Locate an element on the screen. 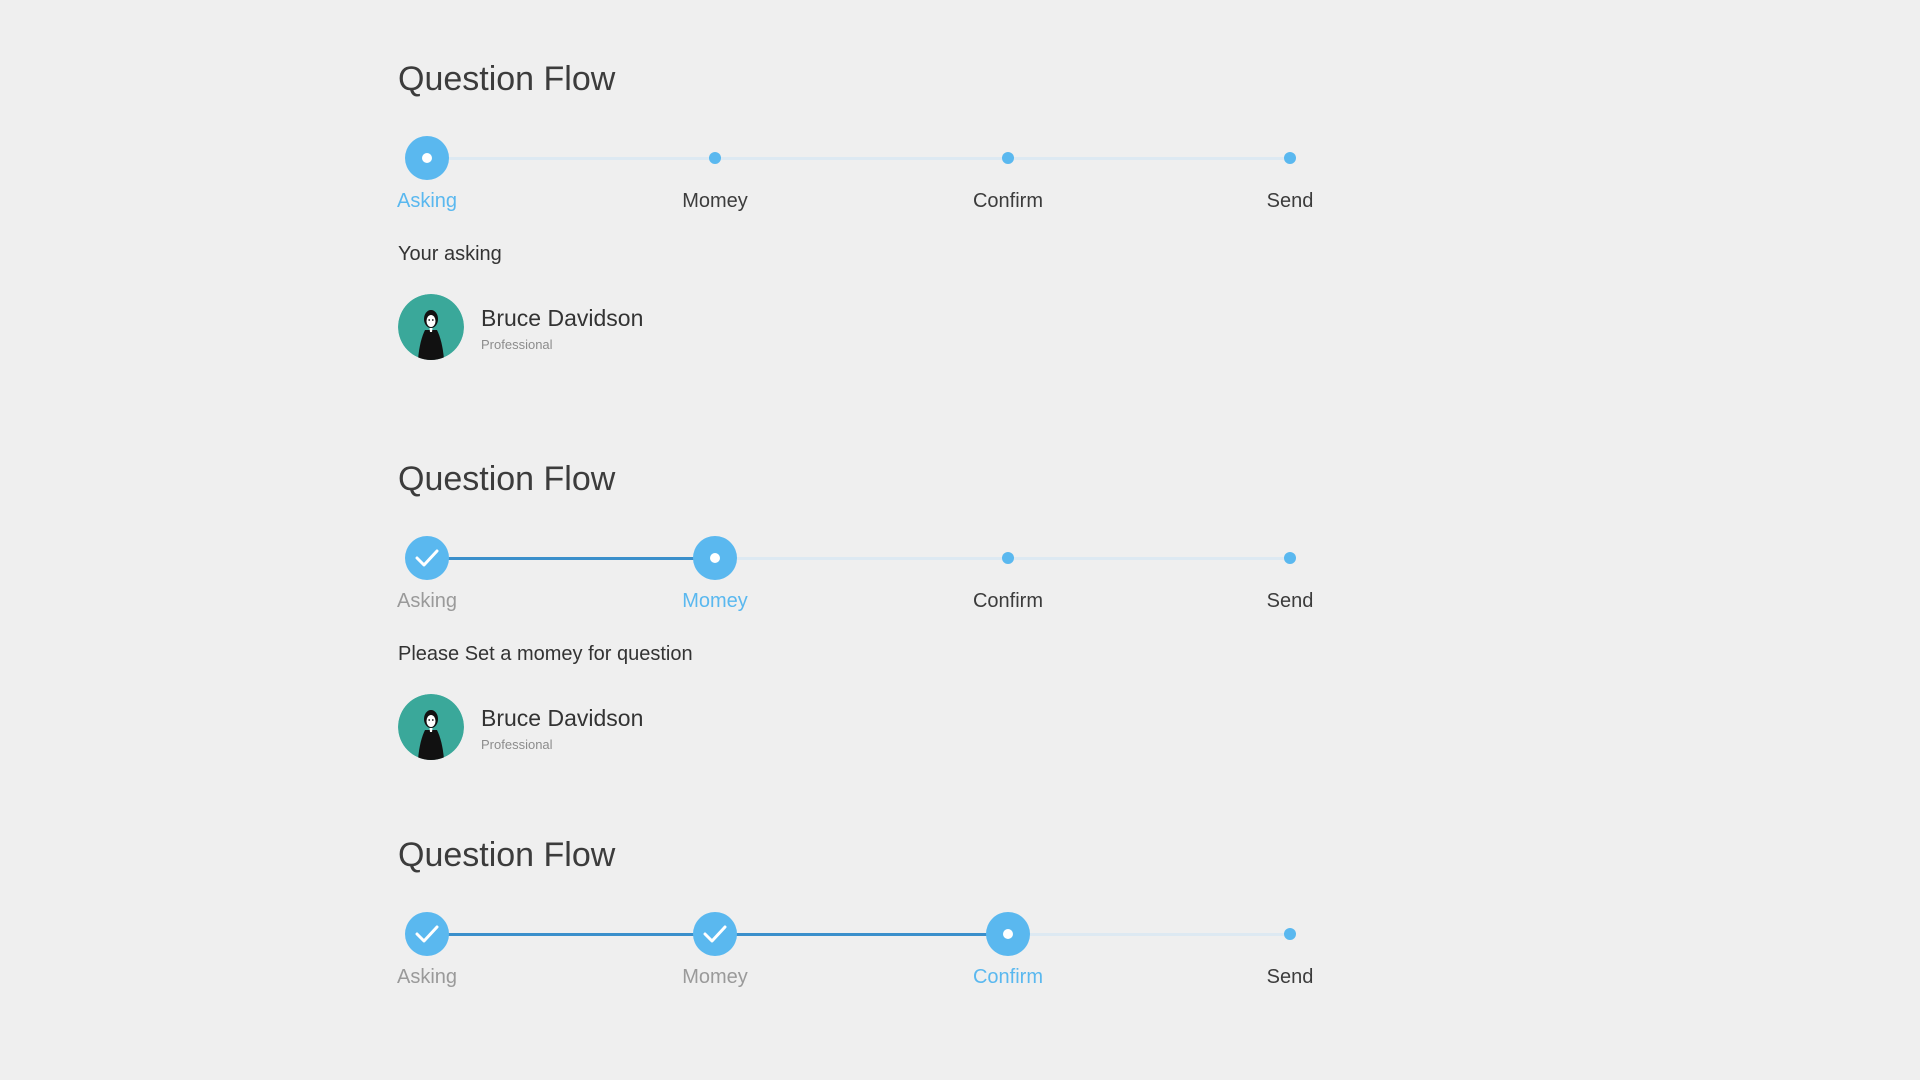 The height and width of the screenshot is (1080, 1920). step-confirm-current is located at coordinates (1008, 934).